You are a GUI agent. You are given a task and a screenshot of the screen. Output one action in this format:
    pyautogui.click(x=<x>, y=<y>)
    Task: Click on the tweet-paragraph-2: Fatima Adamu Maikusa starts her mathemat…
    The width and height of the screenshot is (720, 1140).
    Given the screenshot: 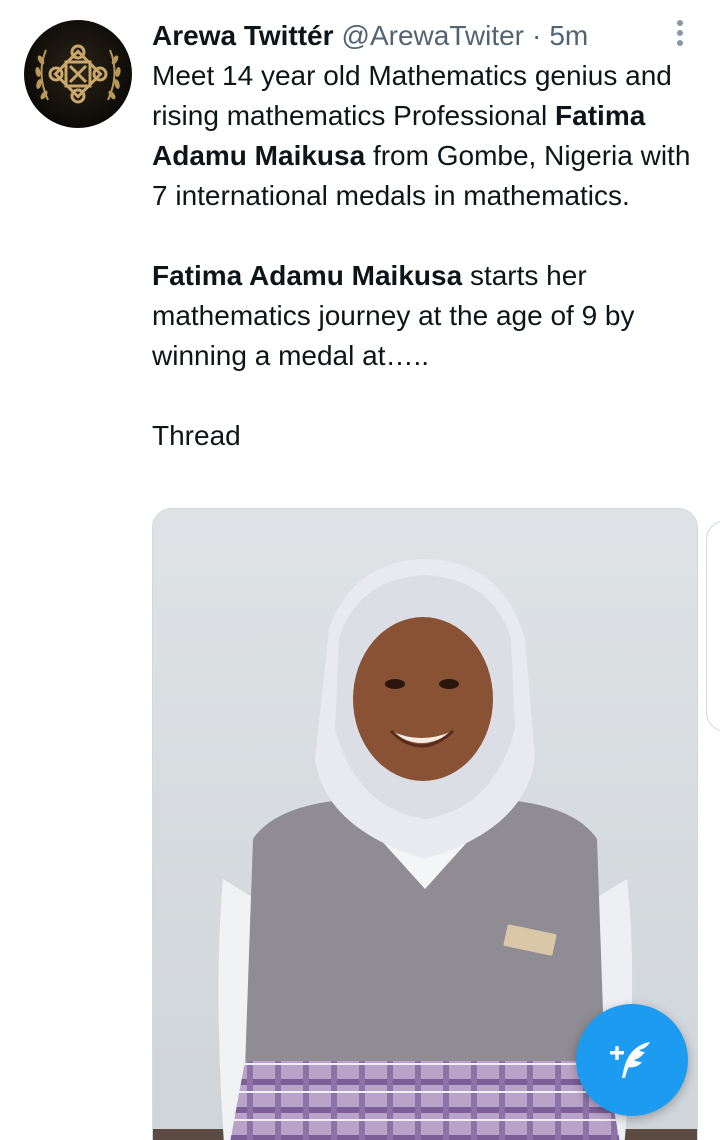 What is the action you would take?
    pyautogui.click(x=393, y=315)
    